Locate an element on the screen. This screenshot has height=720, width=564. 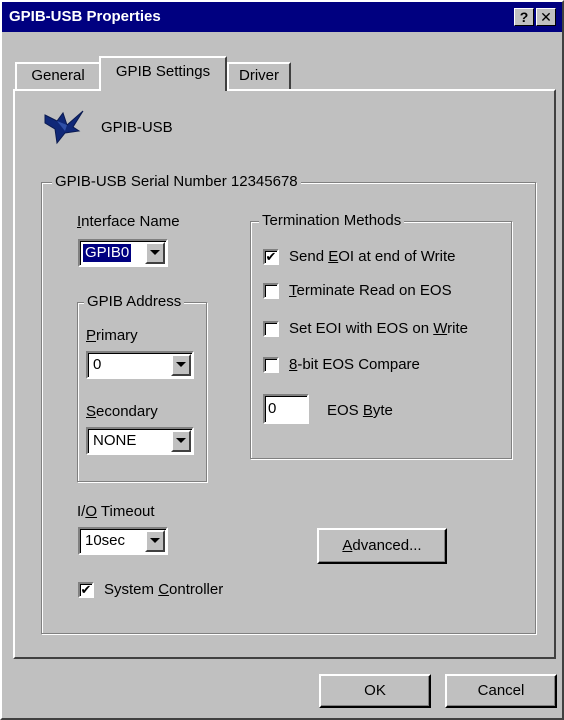
close-button: ✕ is located at coordinates (546, 17).